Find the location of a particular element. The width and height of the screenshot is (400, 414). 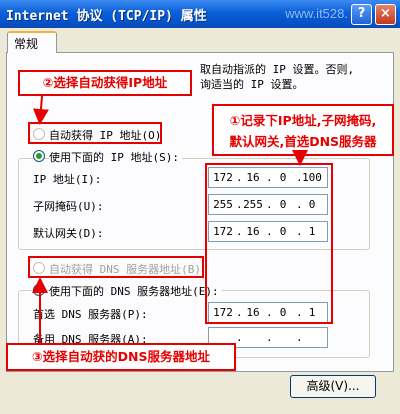

auto-ip-highlight is located at coordinates (95, 133).